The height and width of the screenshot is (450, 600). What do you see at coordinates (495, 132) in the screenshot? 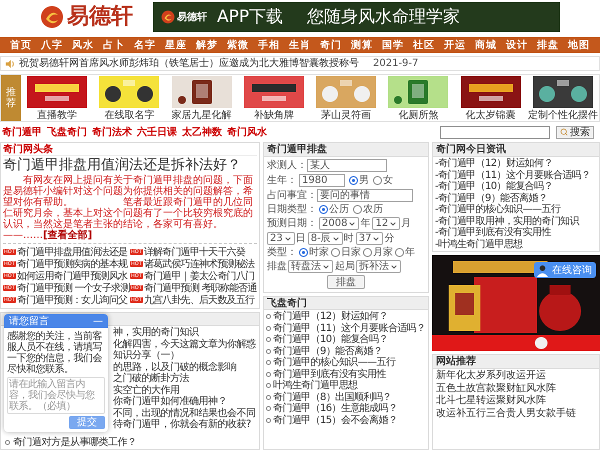
I see `search-field` at bounding box center [495, 132].